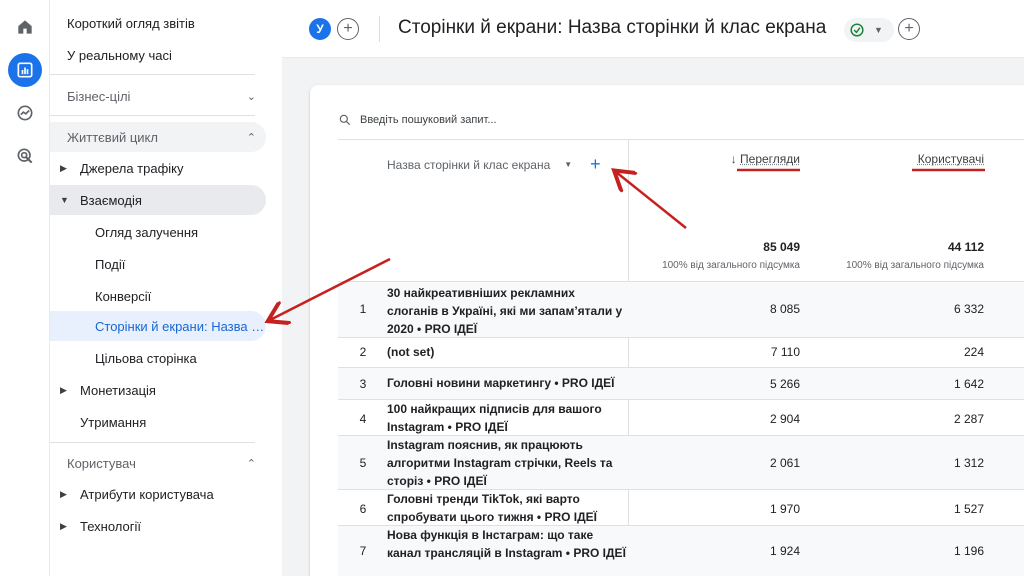  Describe the element at coordinates (973, 352) in the screenshot. I see `row-users: 224` at that location.